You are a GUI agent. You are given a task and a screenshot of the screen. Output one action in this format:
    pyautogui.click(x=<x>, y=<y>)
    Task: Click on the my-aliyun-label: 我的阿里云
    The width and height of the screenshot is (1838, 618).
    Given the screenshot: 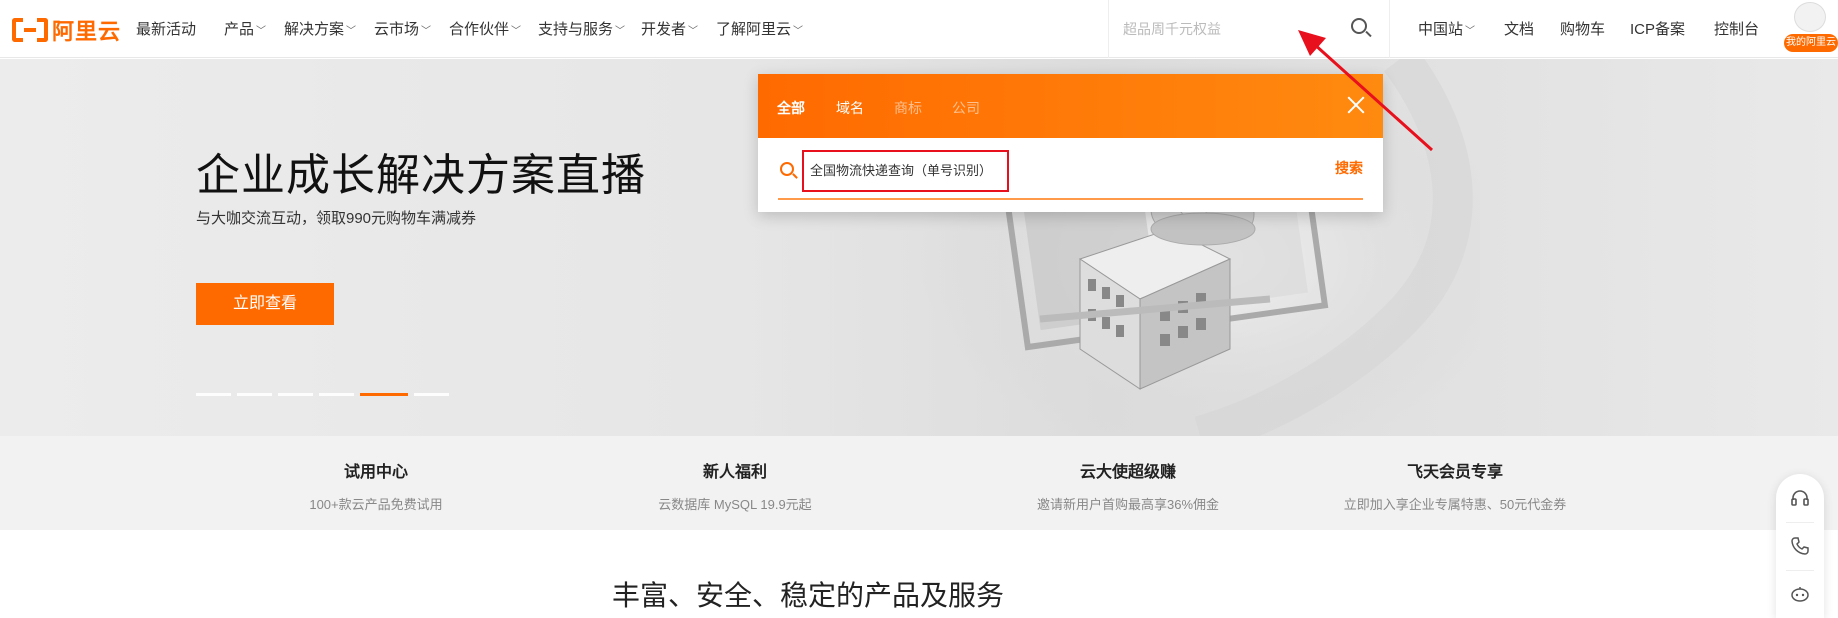 What is the action you would take?
    pyautogui.click(x=1811, y=43)
    